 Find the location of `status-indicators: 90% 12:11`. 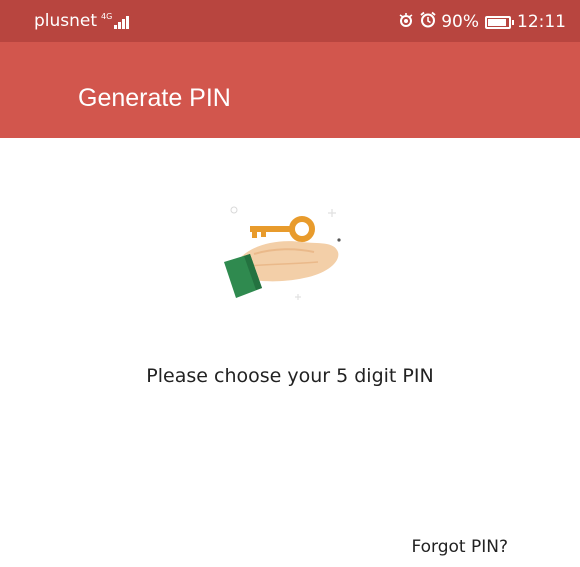

status-indicators: 90% 12:11 is located at coordinates (481, 22).